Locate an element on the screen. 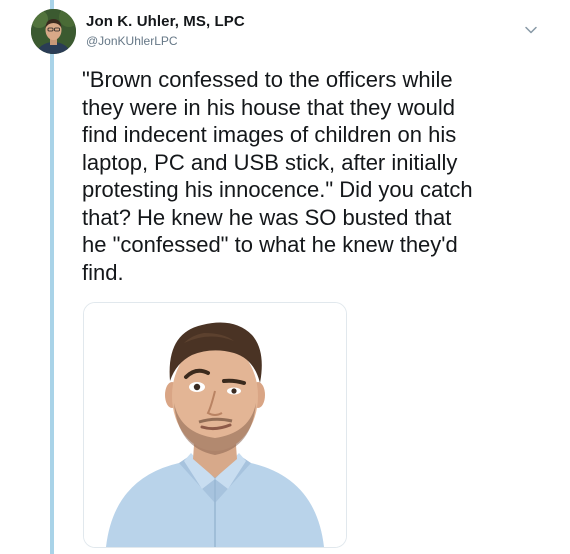 The height and width of the screenshot is (554, 570). avatar-photo is located at coordinates (53, 31).